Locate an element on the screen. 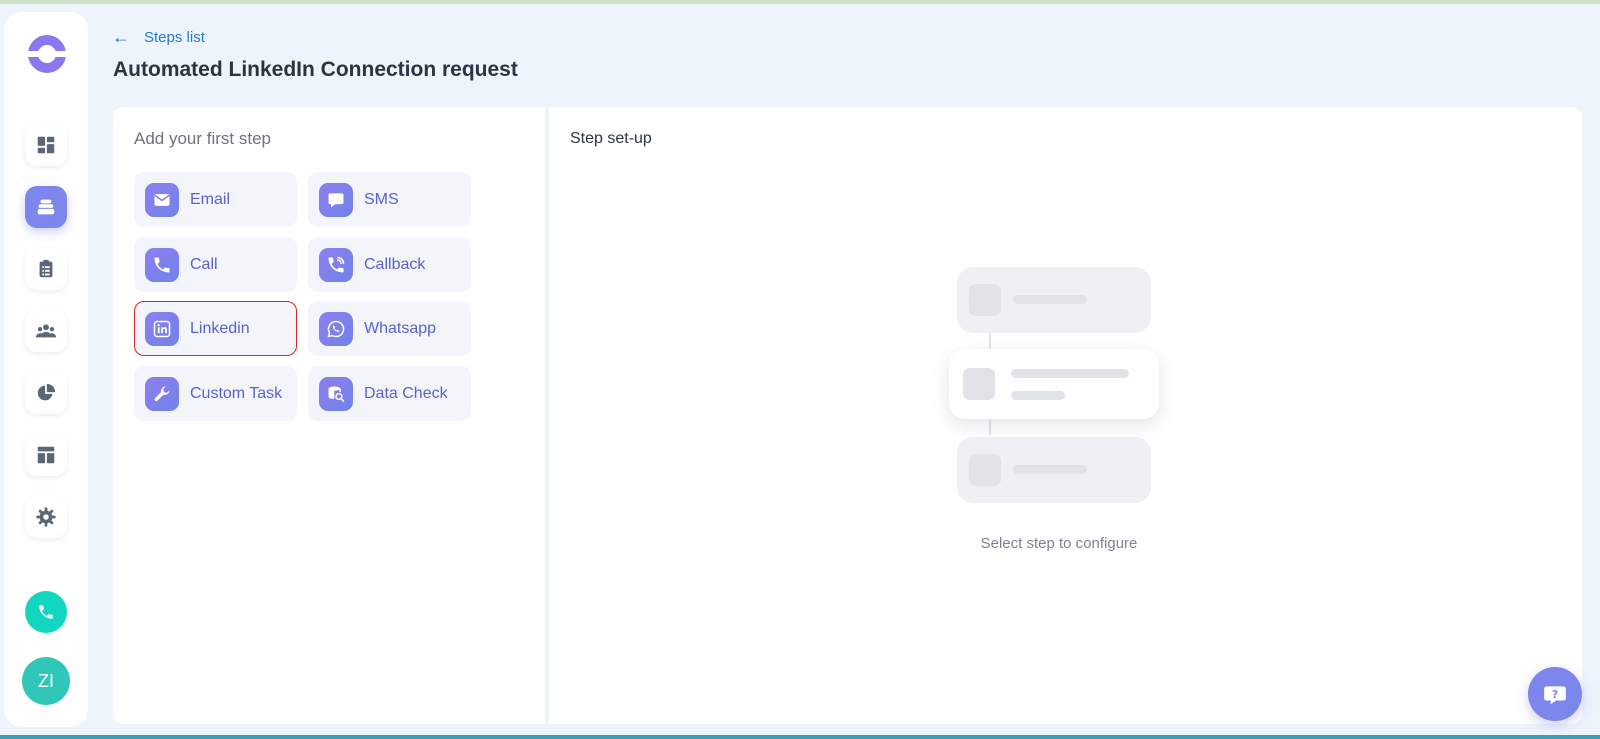 The image size is (1600, 739). nav-dashboard is located at coordinates (46, 145).